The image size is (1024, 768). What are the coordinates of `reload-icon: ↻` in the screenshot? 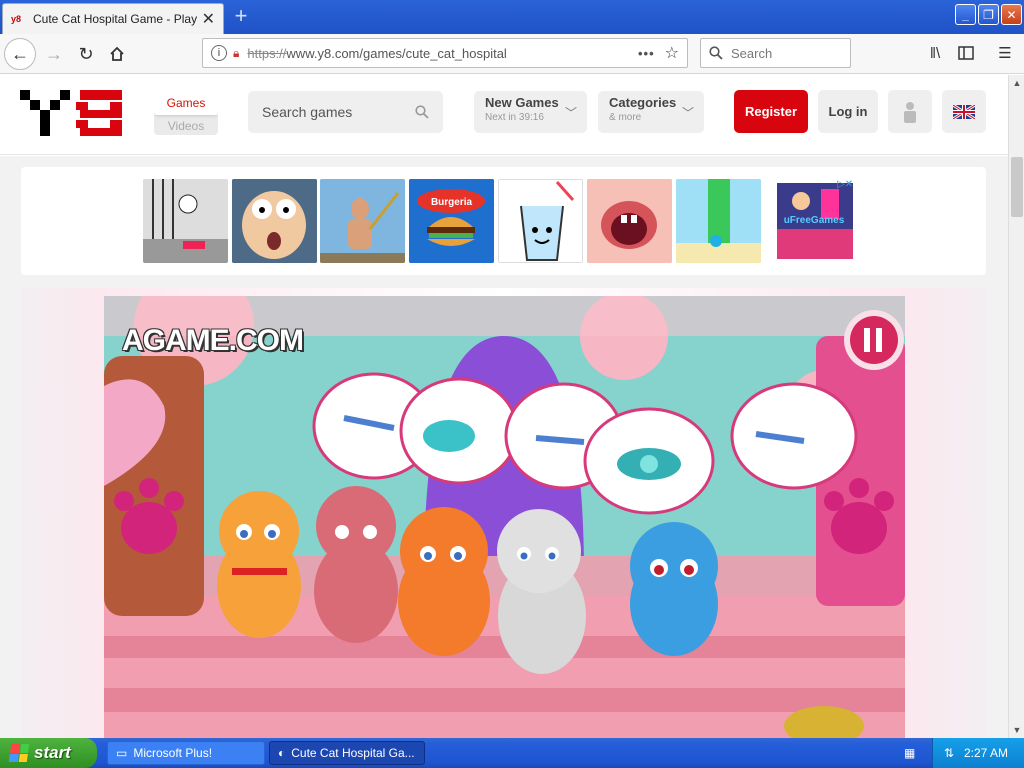 It's located at (86, 53).